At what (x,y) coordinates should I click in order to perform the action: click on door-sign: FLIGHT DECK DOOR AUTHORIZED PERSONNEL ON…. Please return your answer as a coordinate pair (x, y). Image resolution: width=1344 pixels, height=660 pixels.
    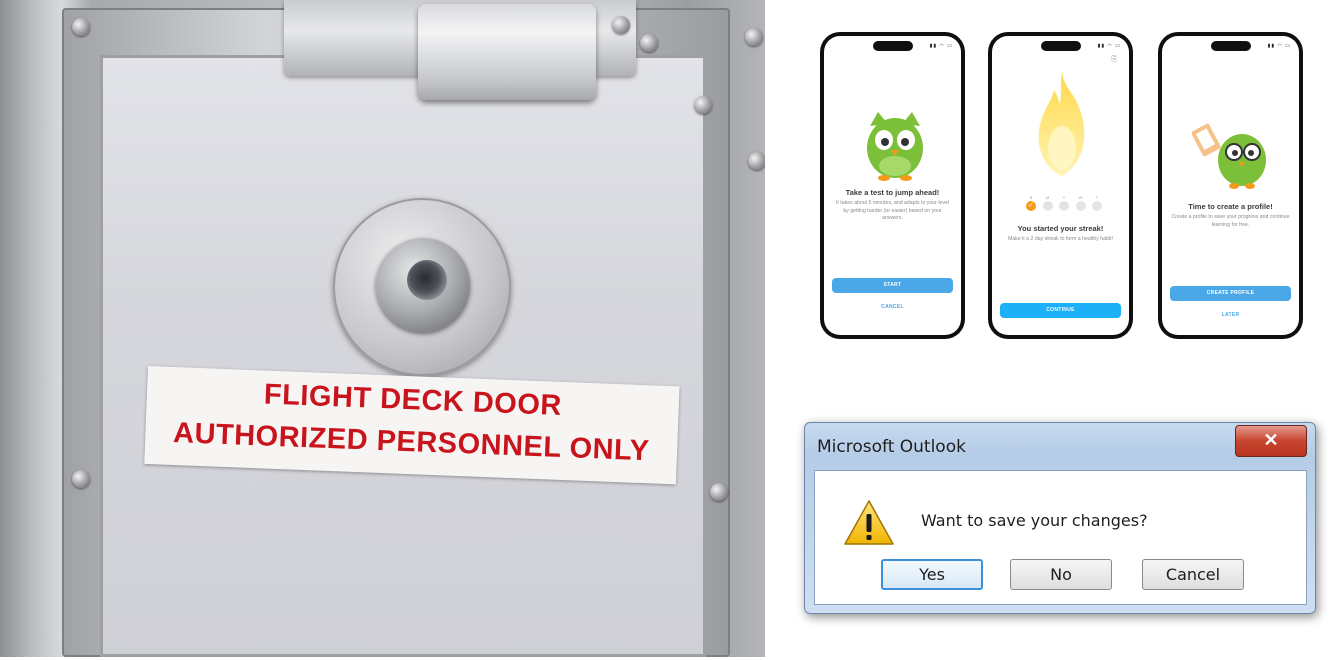
    Looking at the image, I should click on (412, 425).